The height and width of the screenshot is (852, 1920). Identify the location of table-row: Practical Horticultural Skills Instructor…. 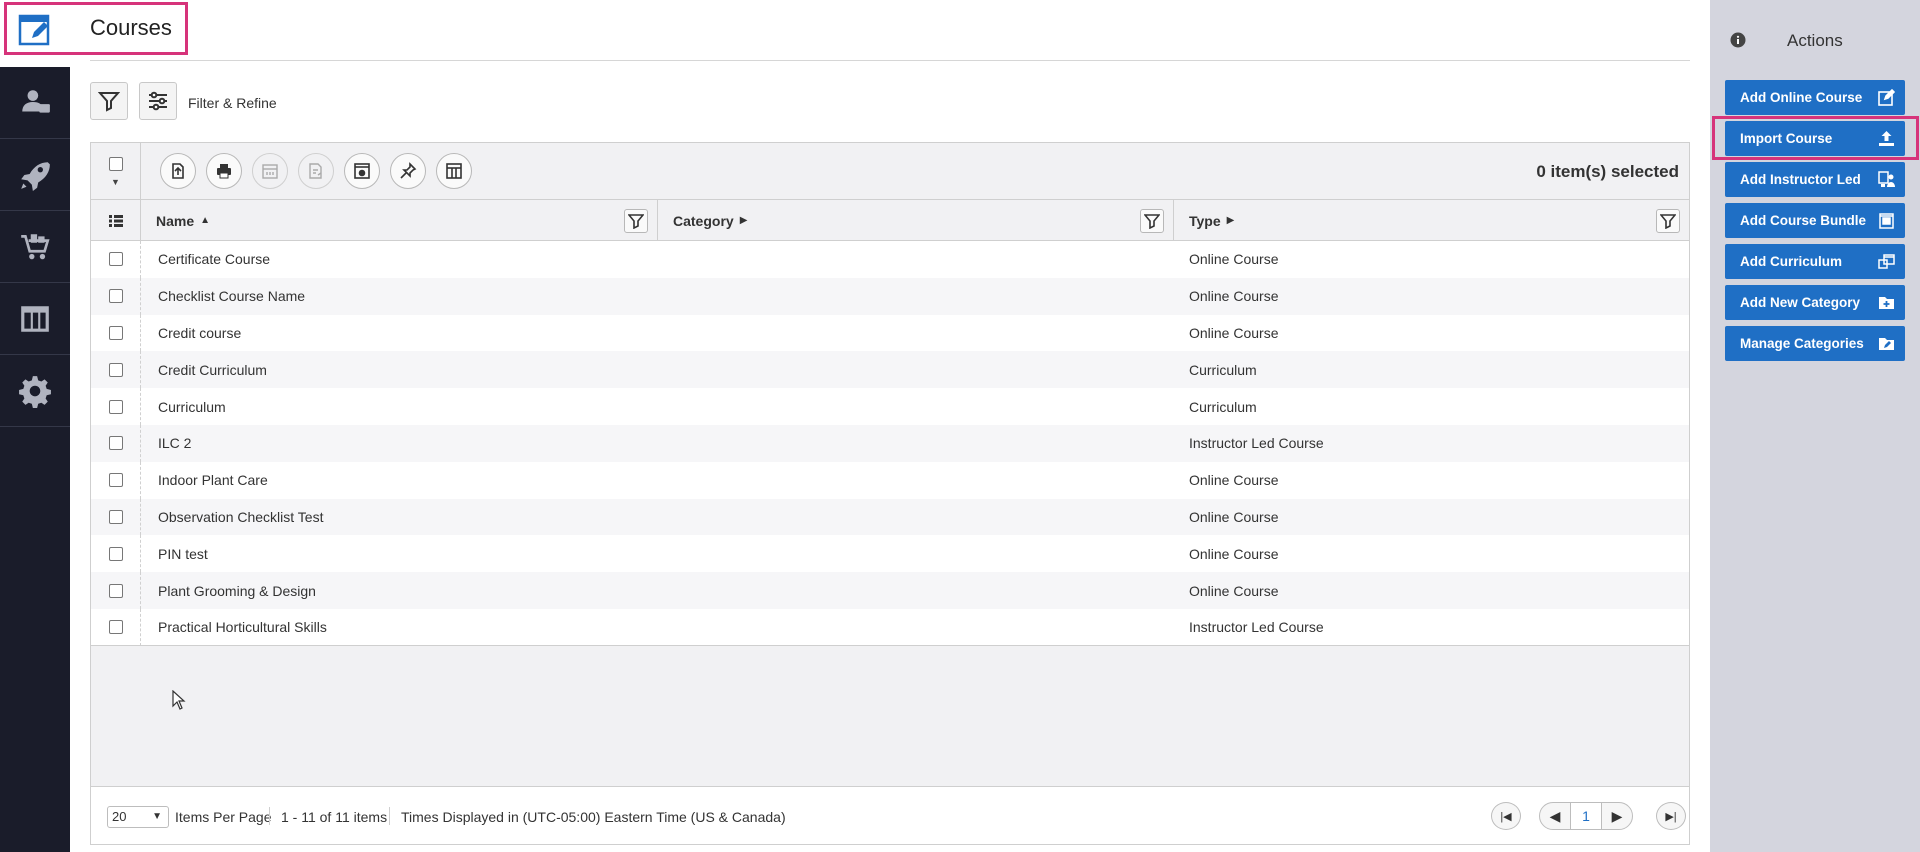
(890, 627).